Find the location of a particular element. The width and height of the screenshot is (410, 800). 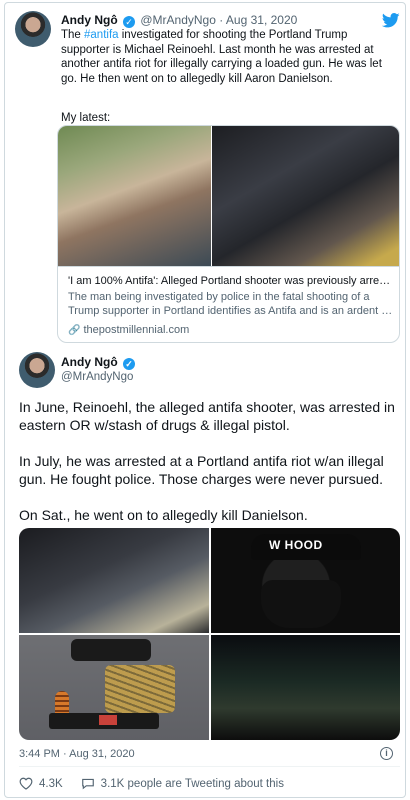

card-divider is located at coordinates (228, 266).